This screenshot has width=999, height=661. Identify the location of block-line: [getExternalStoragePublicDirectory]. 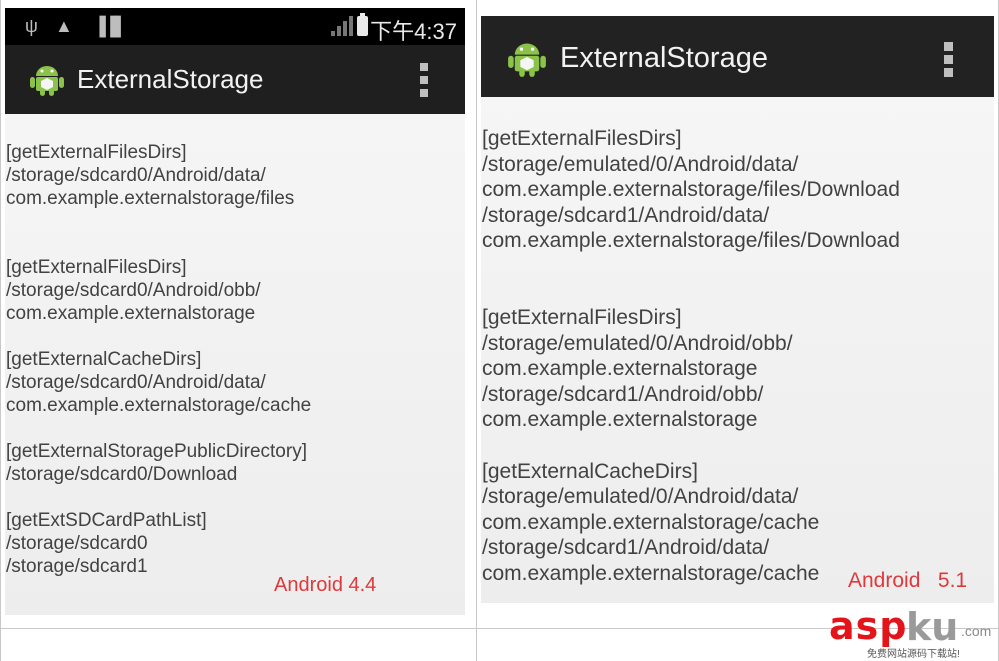
(156, 451).